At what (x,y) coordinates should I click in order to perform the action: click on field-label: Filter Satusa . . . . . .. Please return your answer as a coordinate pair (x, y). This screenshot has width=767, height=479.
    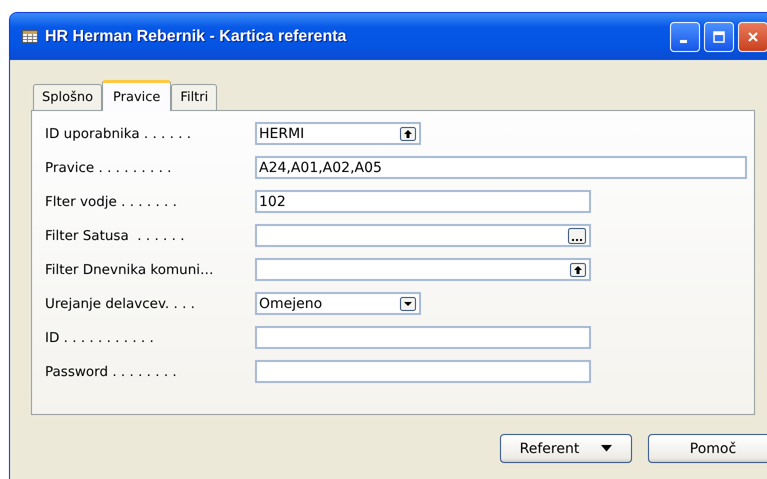
    Looking at the image, I should click on (115, 236).